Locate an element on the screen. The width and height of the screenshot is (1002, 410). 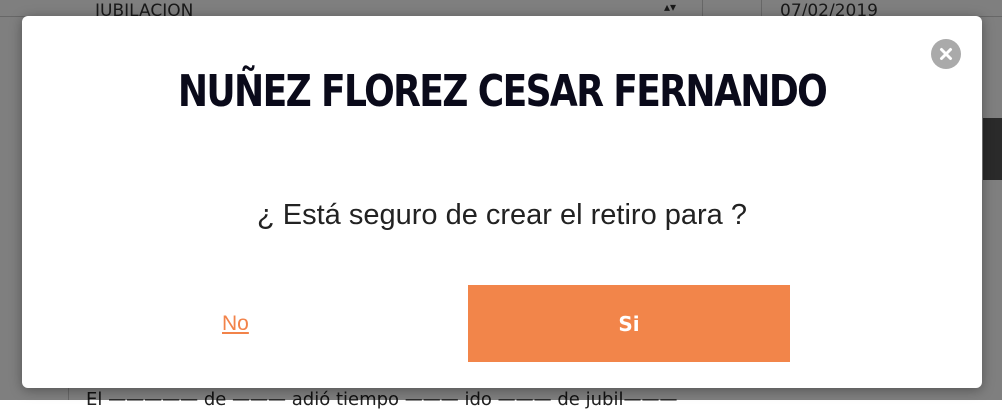
dialog-title: NUÑEZ FLOREZ CESAR FERNANDO is located at coordinates (502, 91).